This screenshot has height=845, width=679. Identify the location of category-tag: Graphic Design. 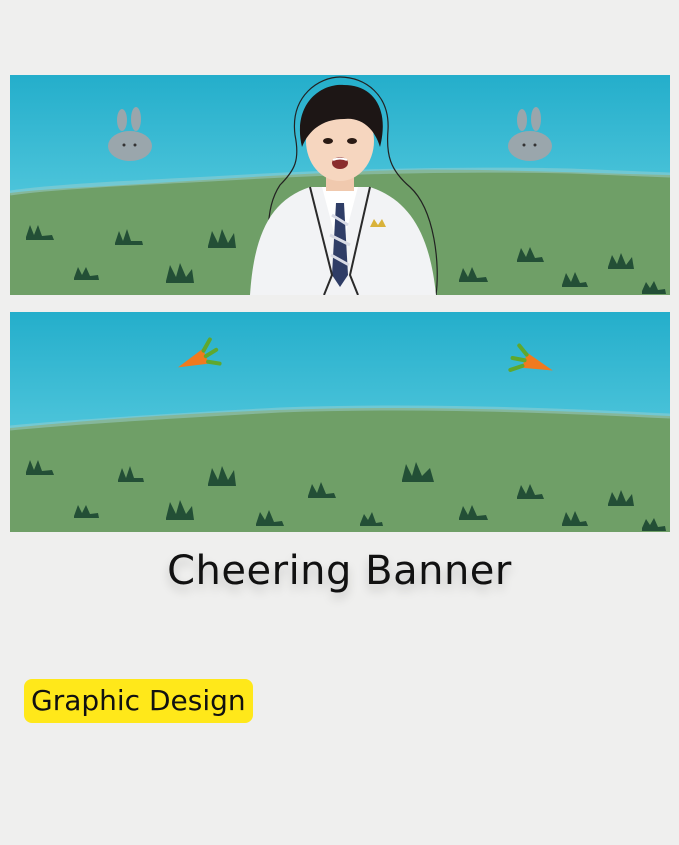
(138, 701).